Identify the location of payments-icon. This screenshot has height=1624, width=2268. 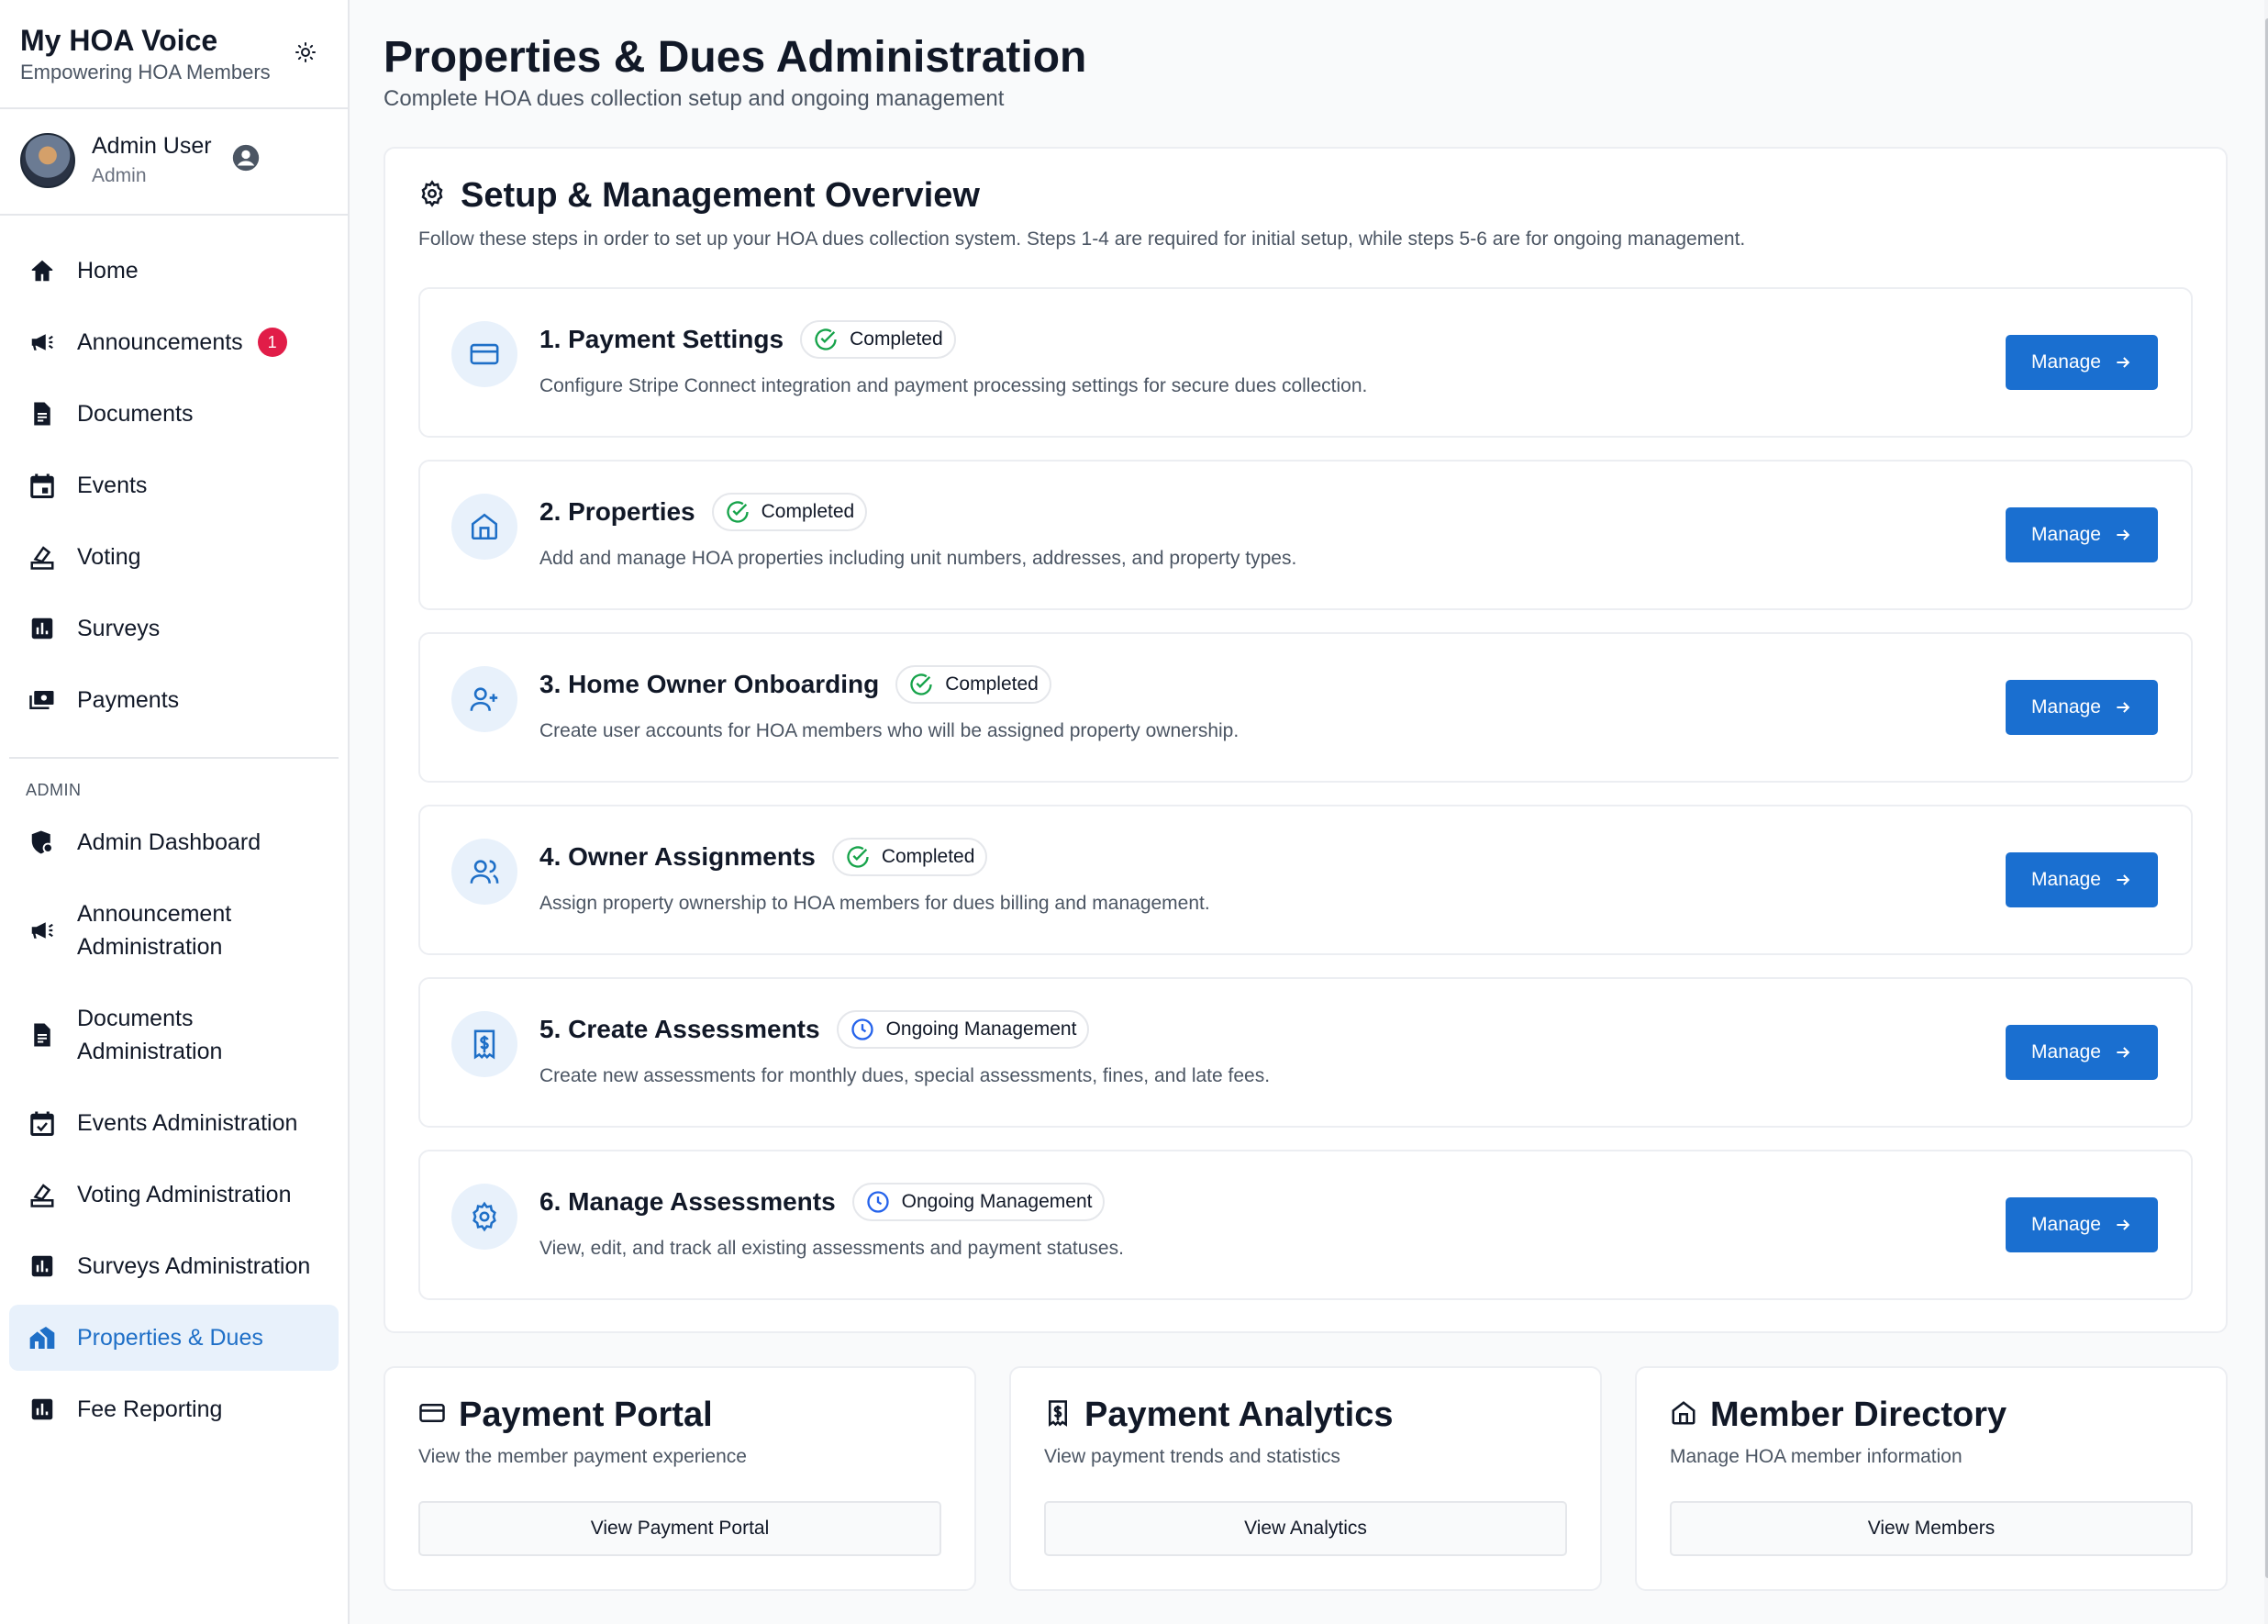
(42, 700).